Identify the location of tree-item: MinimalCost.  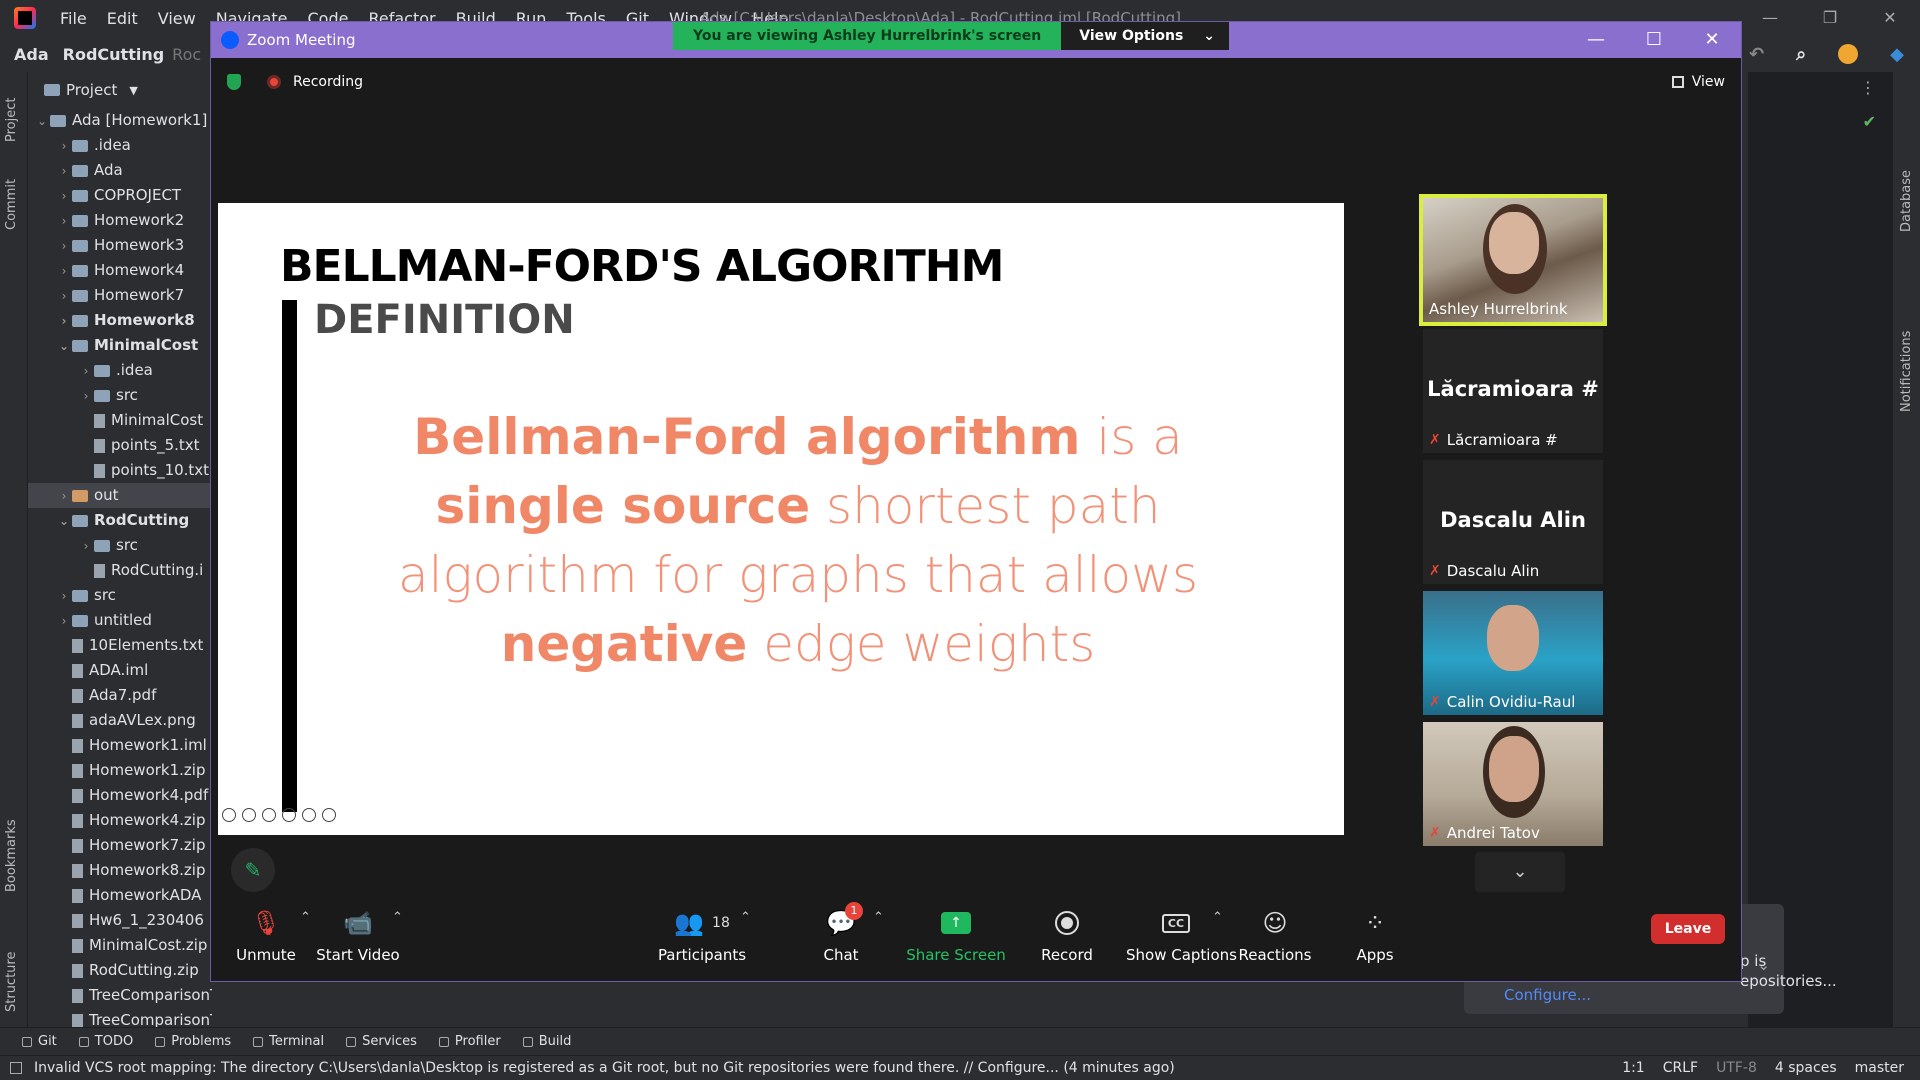
(120, 420).